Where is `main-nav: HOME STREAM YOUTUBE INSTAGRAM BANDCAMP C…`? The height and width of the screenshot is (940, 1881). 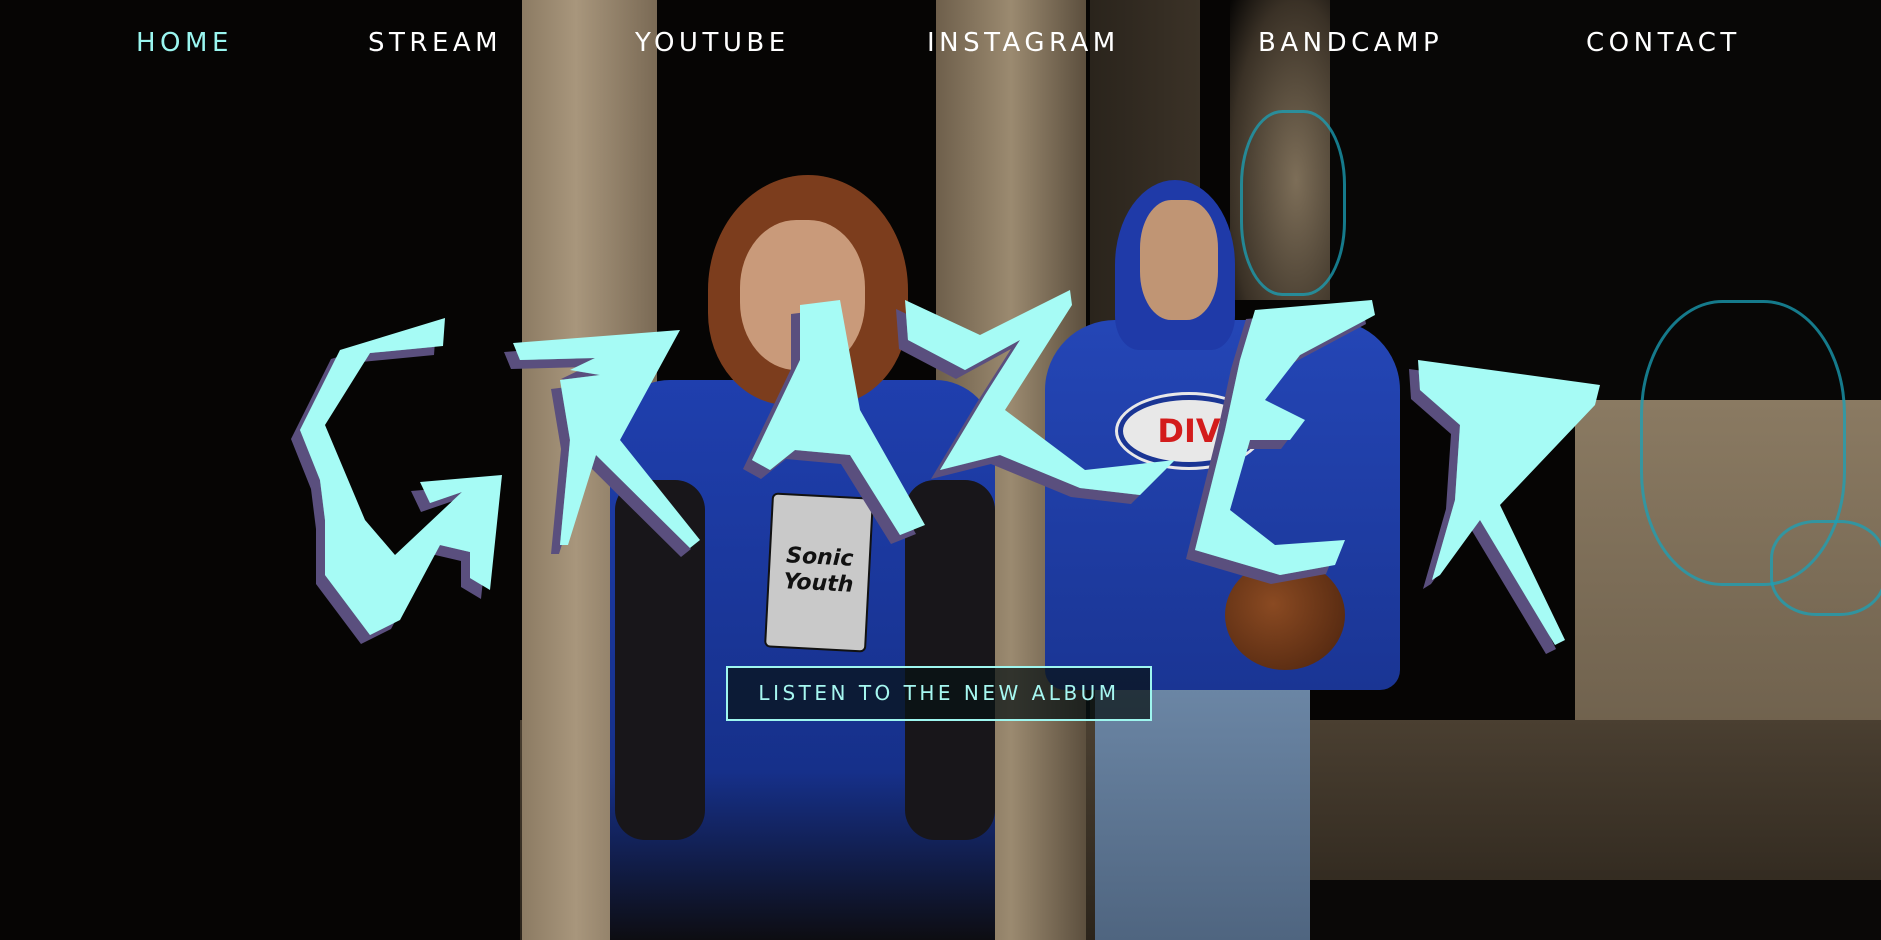 main-nav: HOME STREAM YOUTUBE INSTAGRAM BANDCAMP C… is located at coordinates (940, 42).